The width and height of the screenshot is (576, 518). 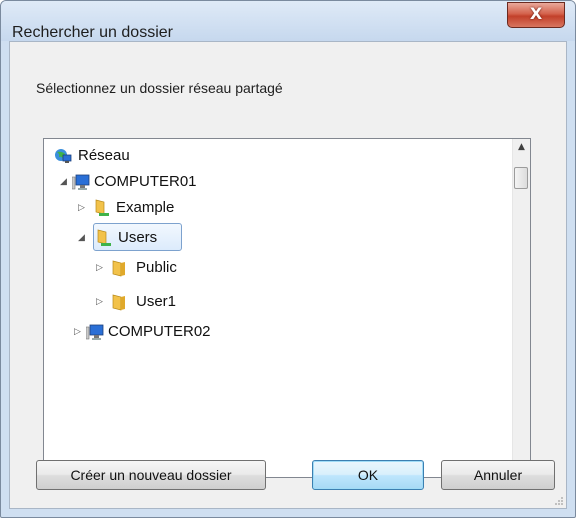 What do you see at coordinates (521, 308) in the screenshot?
I see `vertical-scrollbar: ▲ ▼` at bounding box center [521, 308].